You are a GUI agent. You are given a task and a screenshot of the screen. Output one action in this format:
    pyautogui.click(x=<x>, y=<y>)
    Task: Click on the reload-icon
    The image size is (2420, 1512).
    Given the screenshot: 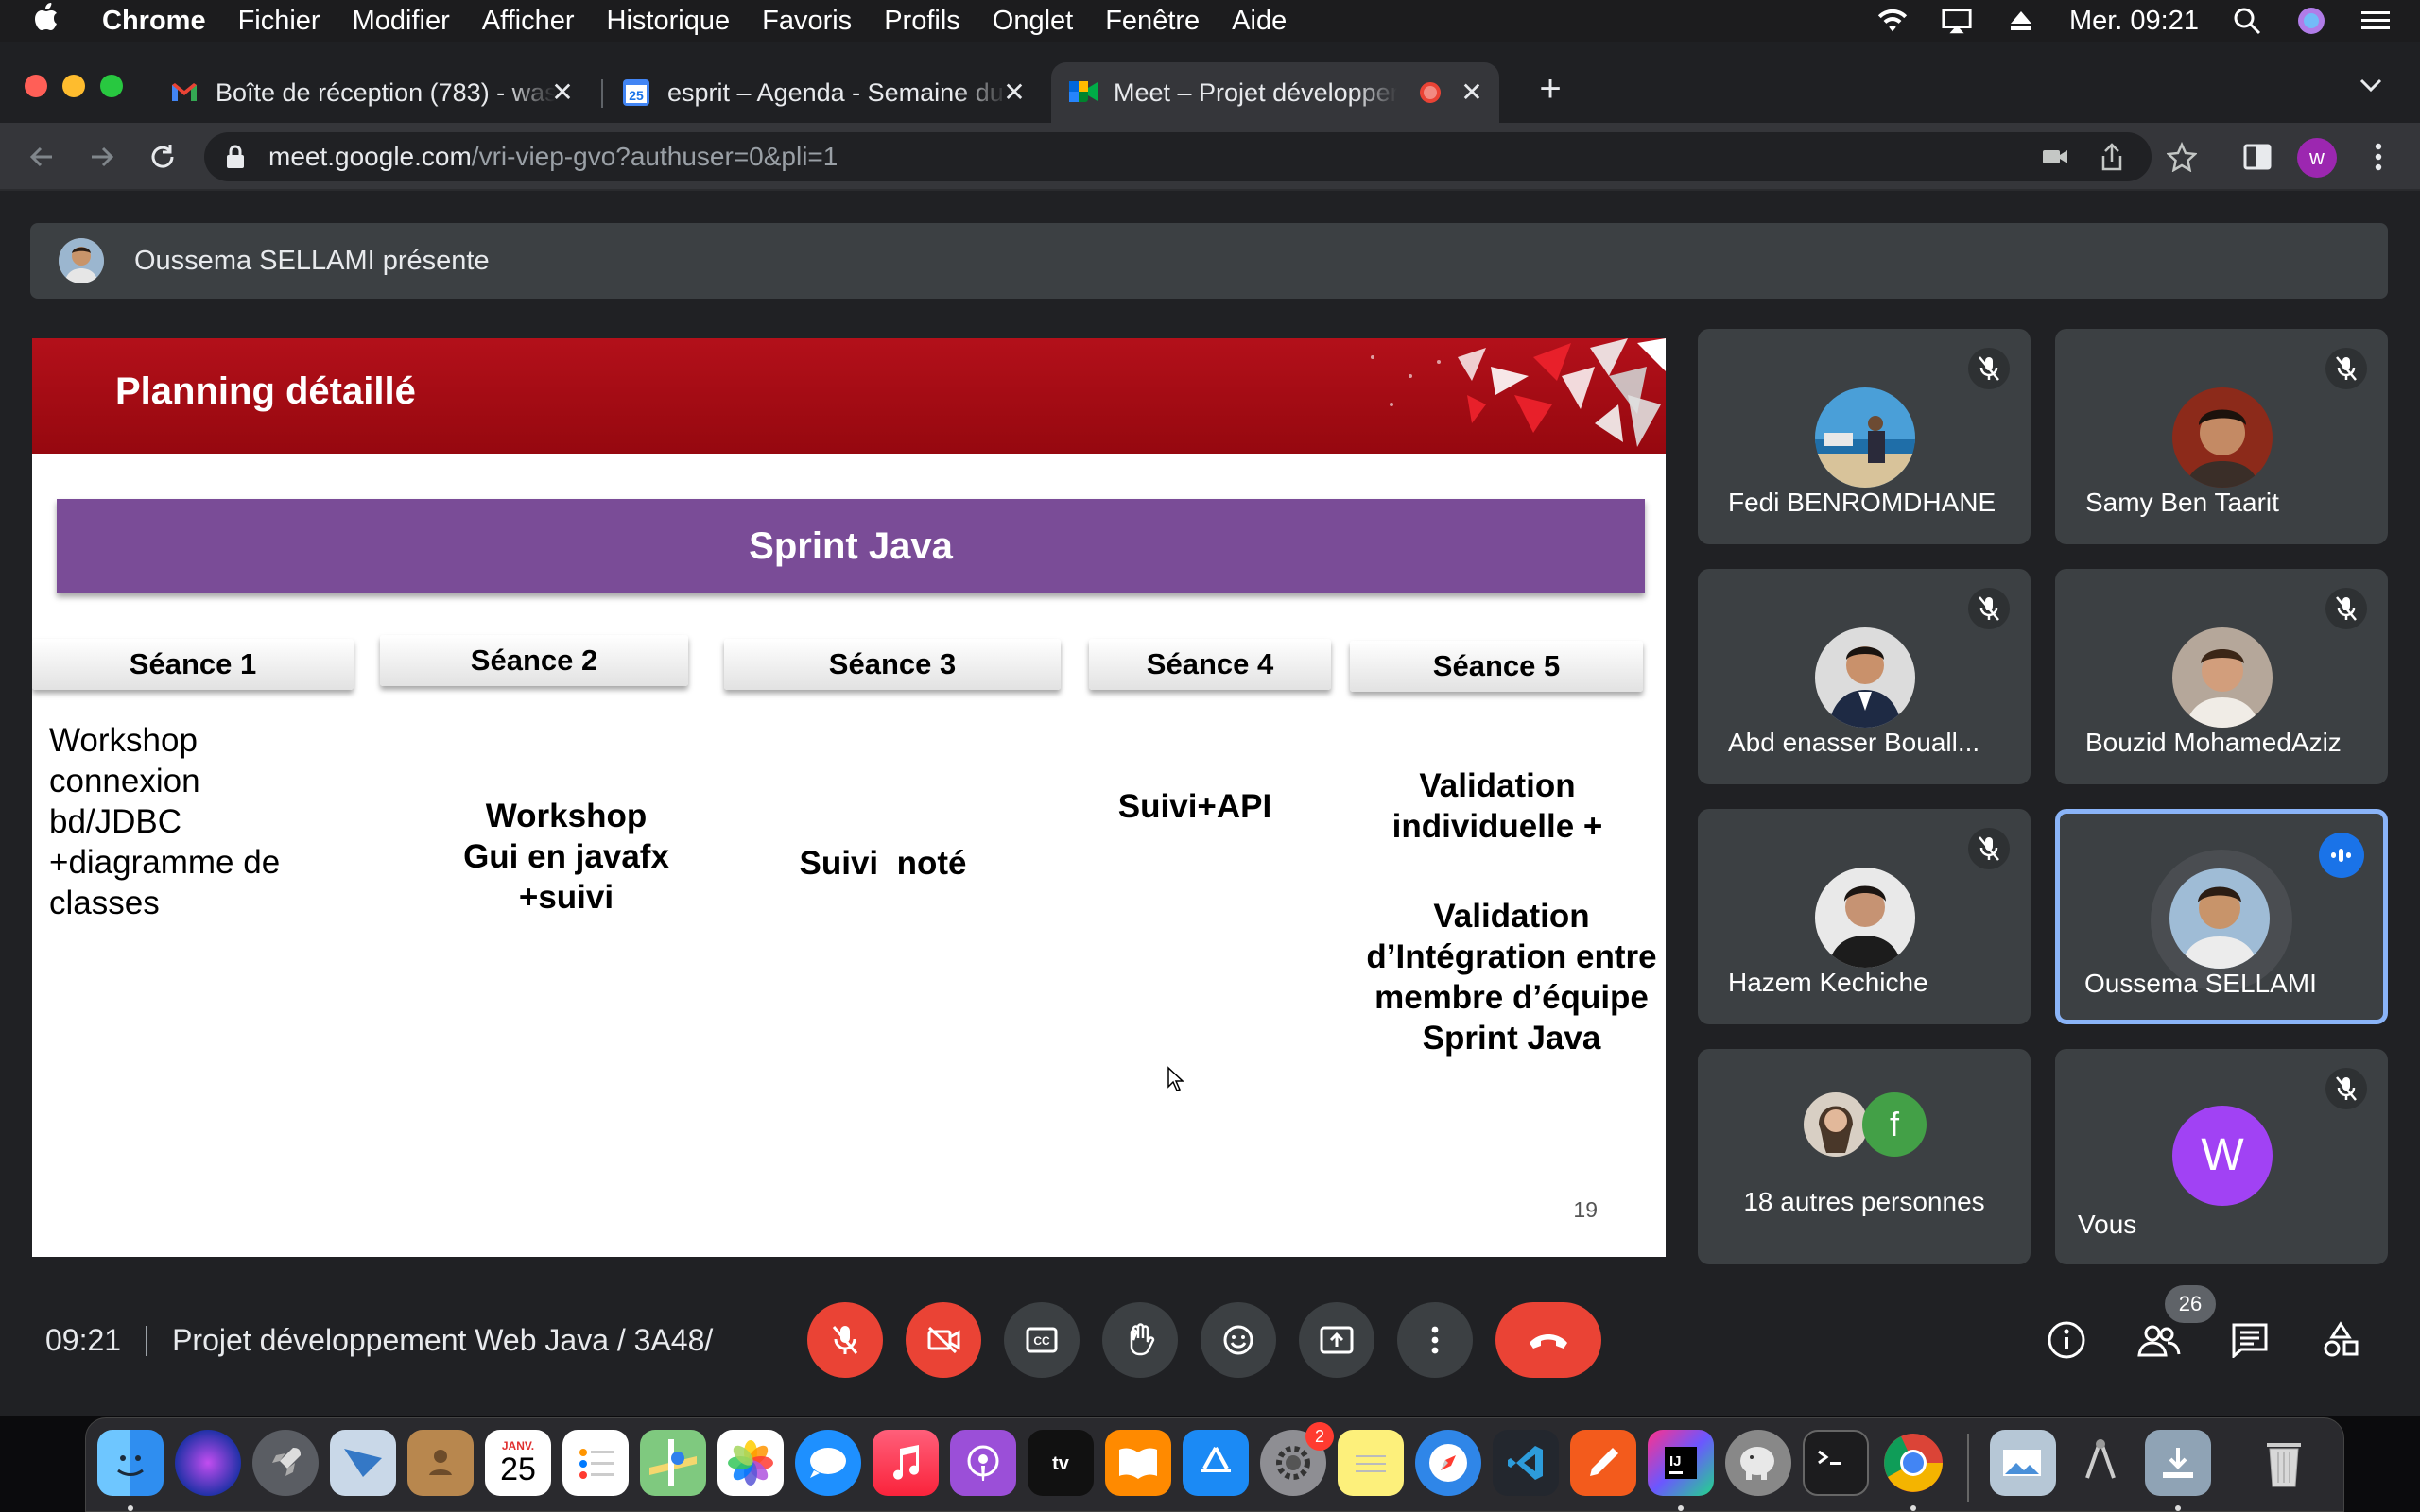 What is the action you would take?
    pyautogui.click(x=162, y=157)
    